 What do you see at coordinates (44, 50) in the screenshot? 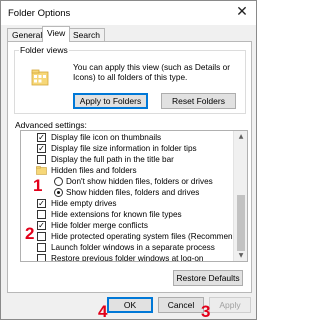
I see `folder-views-legend: Folder views` at bounding box center [44, 50].